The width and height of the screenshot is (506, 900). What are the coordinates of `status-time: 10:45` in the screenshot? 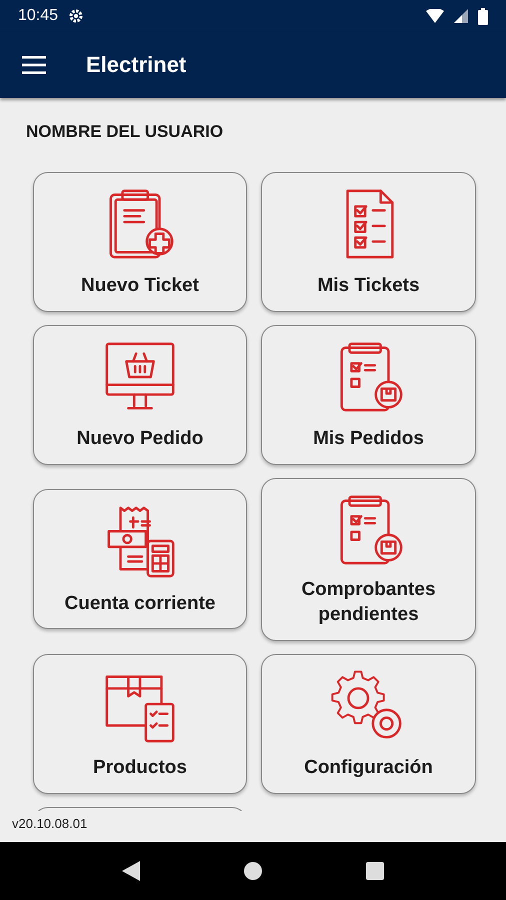 It's located at (38, 16).